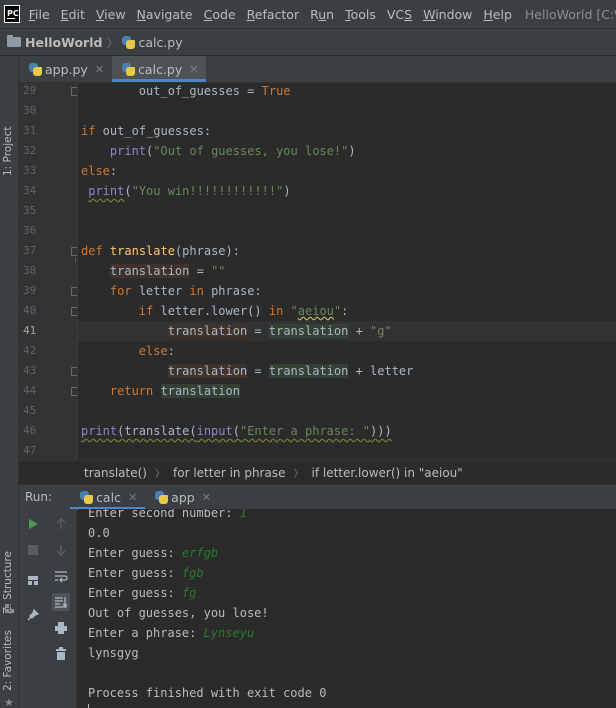 Image resolution: width=616 pixels, height=708 pixels. Describe the element at coordinates (39, 497) in the screenshot. I see `run-panel-title: Run:` at that location.